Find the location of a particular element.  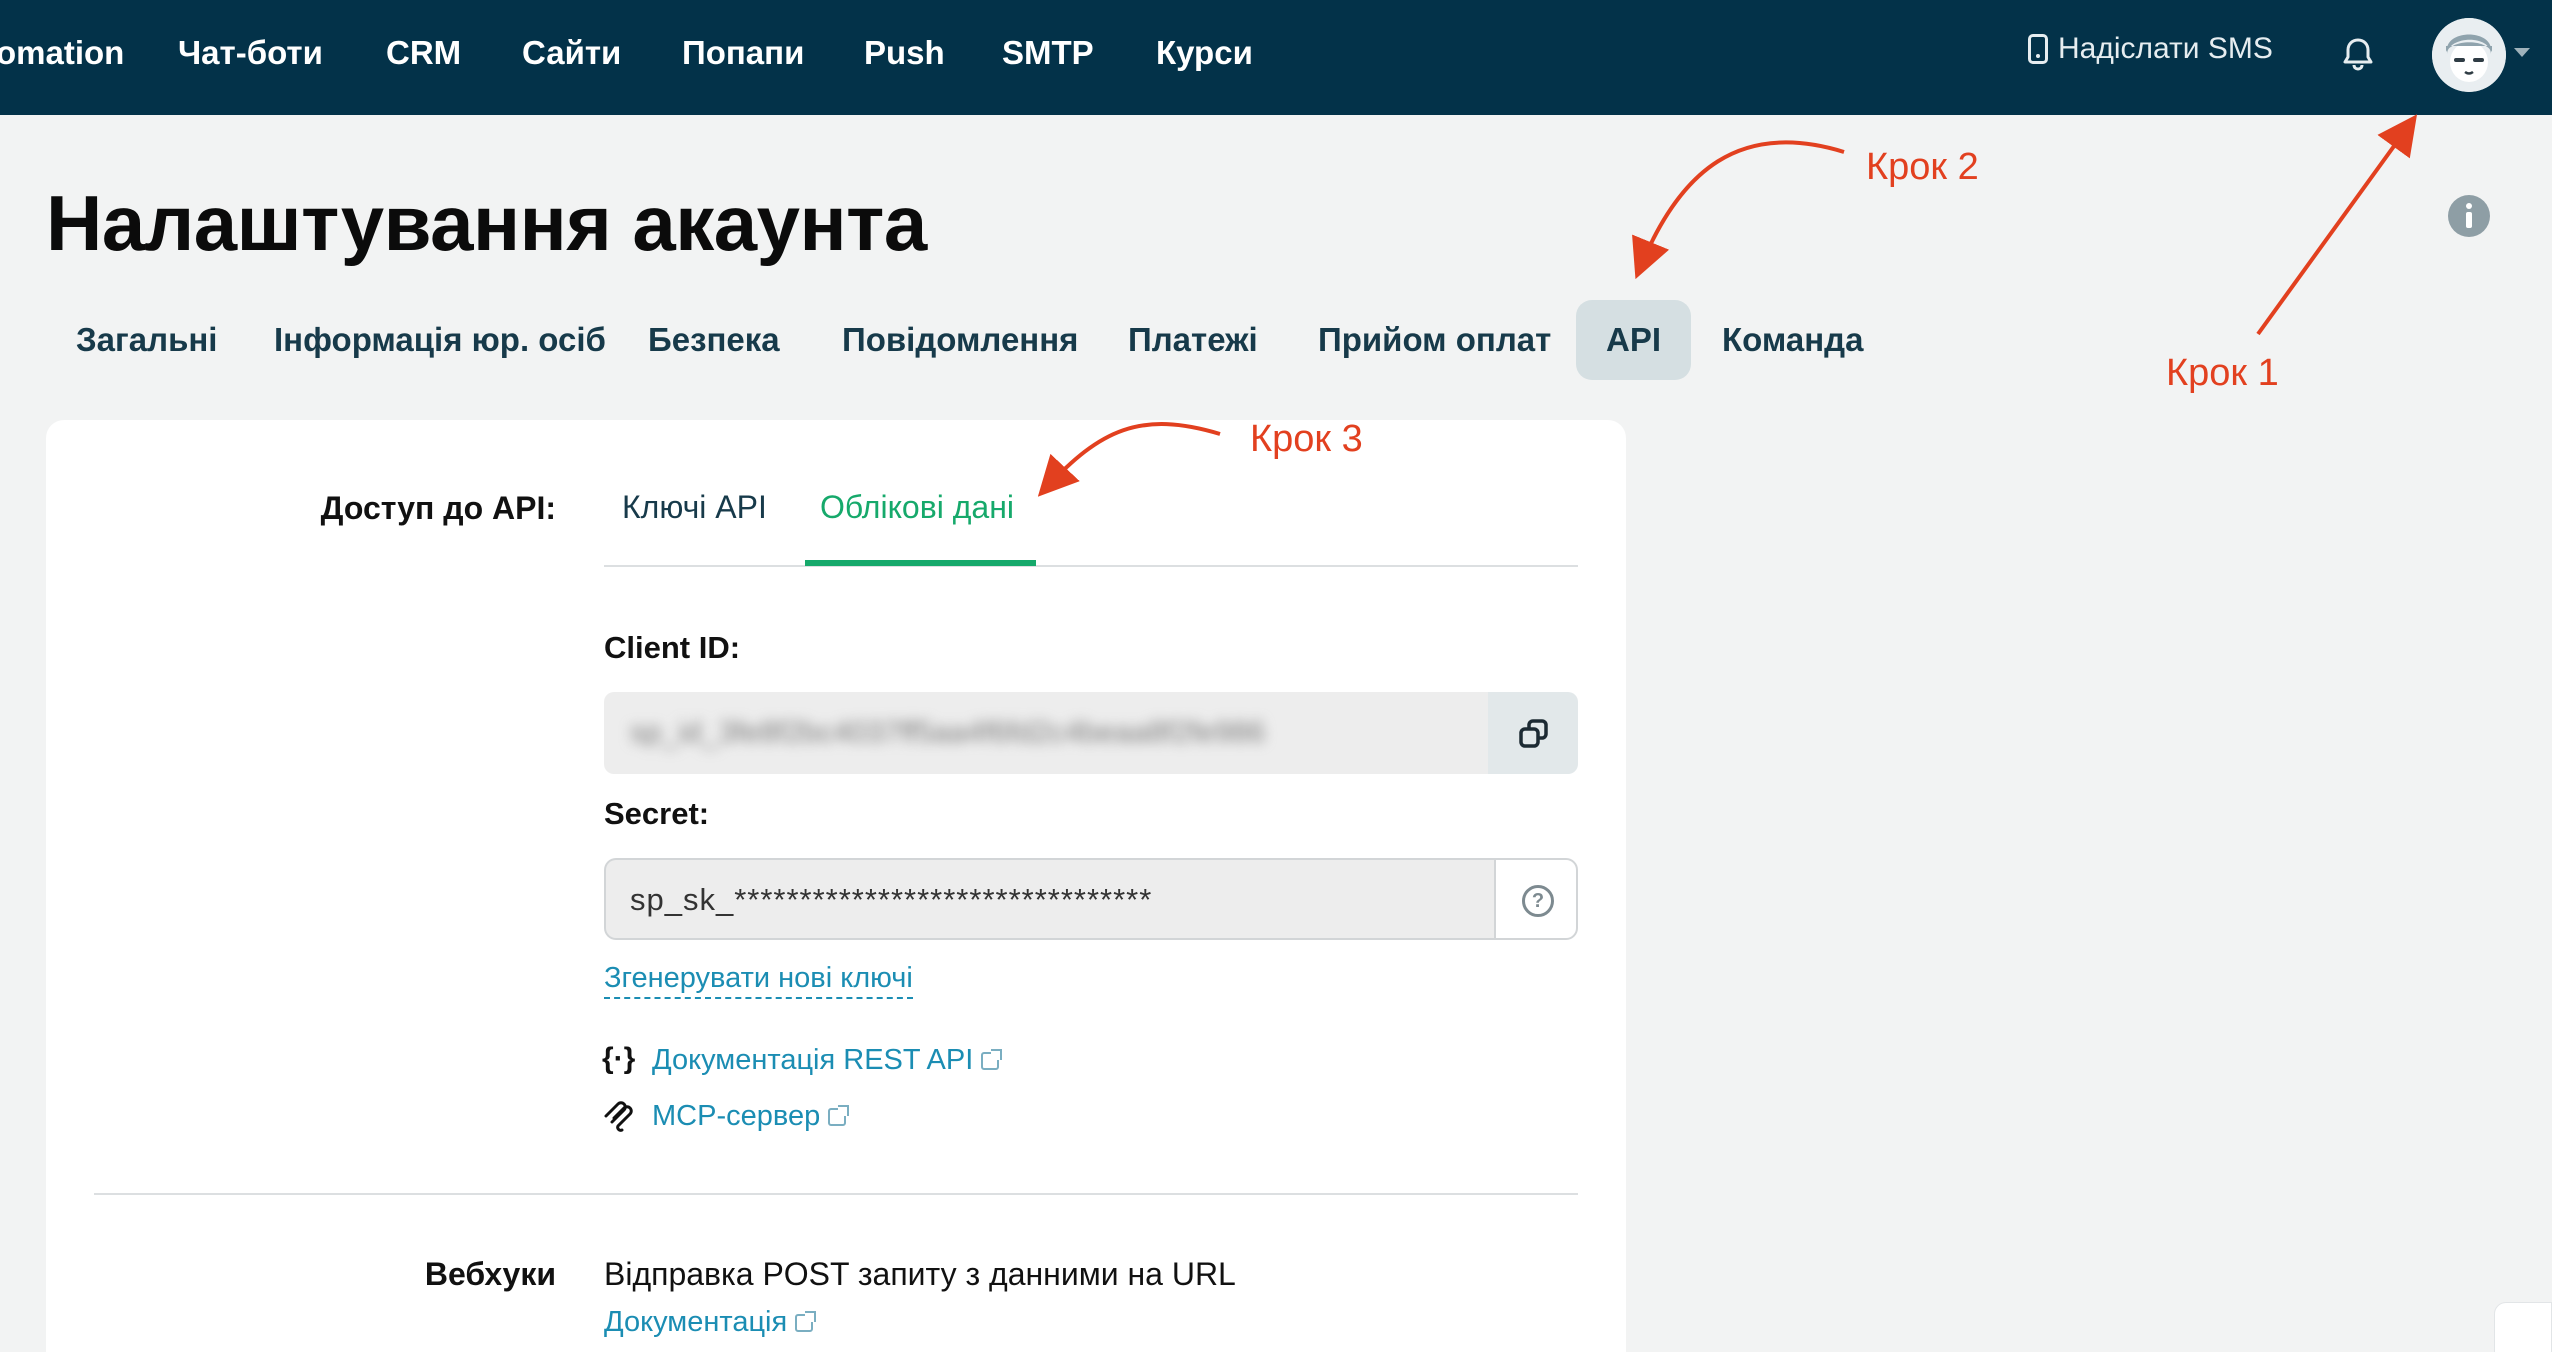

step1-label: Крок 1 is located at coordinates (2222, 373).